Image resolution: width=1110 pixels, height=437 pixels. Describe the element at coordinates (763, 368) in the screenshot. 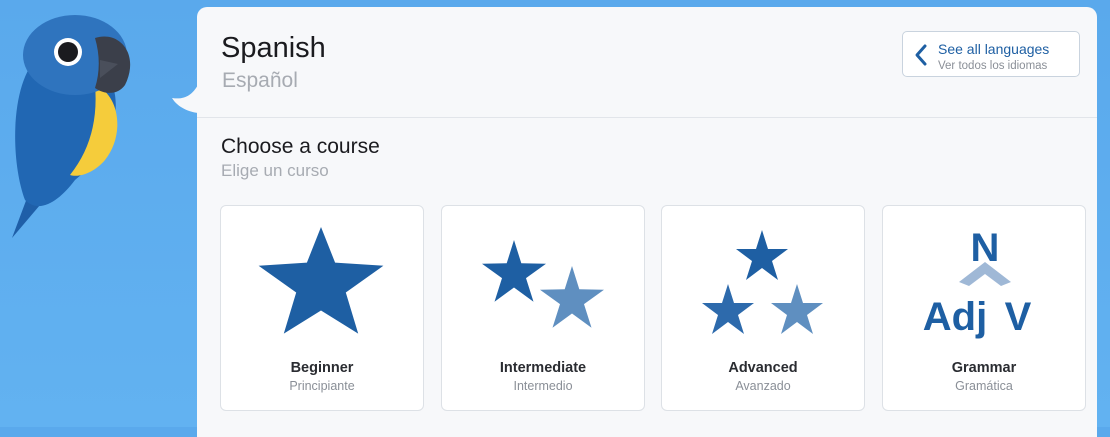

I see `course-name: Advanced` at that location.